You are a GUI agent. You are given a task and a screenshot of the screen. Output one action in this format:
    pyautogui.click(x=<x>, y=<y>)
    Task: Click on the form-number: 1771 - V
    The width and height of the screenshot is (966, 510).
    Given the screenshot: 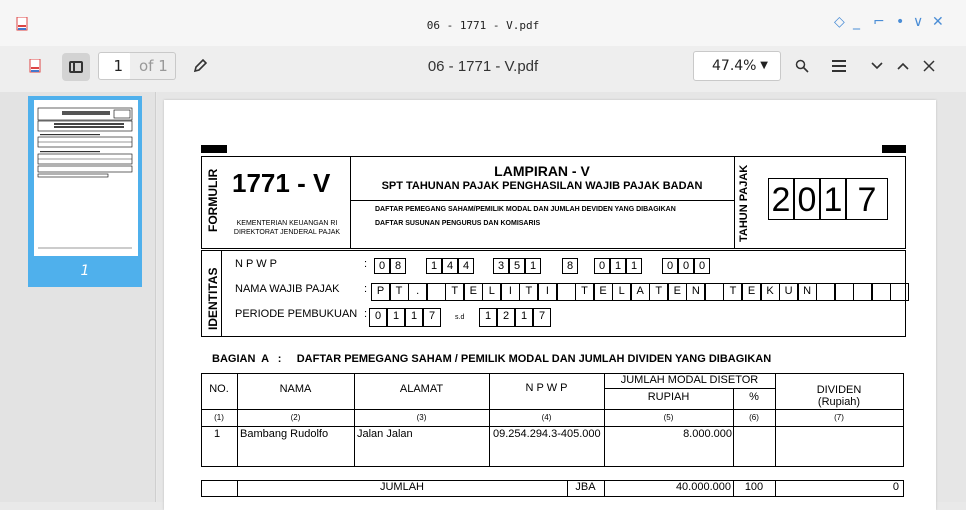 What is the action you would take?
    pyautogui.click(x=281, y=183)
    